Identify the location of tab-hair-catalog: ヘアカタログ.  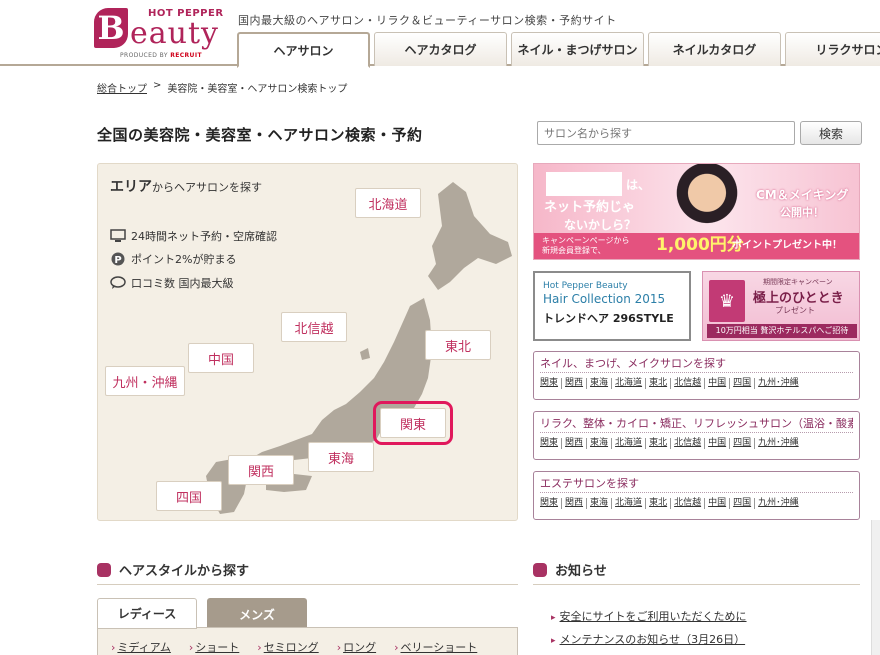
(440, 49).